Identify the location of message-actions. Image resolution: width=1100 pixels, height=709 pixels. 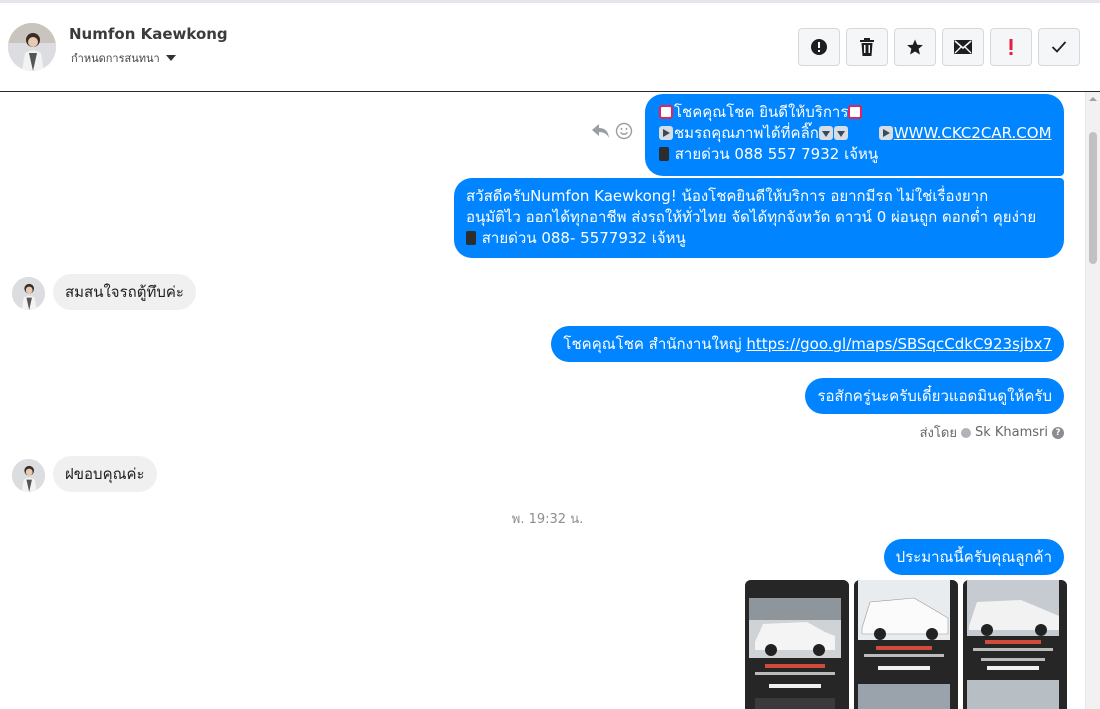
(612, 131).